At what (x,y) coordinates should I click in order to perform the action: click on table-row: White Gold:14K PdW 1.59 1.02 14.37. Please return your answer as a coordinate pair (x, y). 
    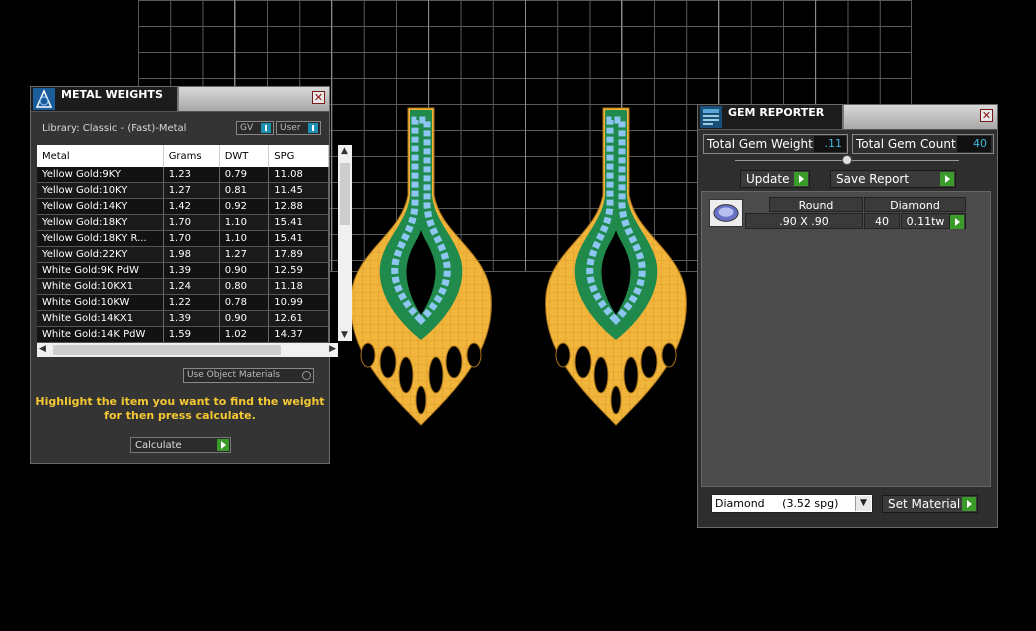
    Looking at the image, I should click on (183, 334).